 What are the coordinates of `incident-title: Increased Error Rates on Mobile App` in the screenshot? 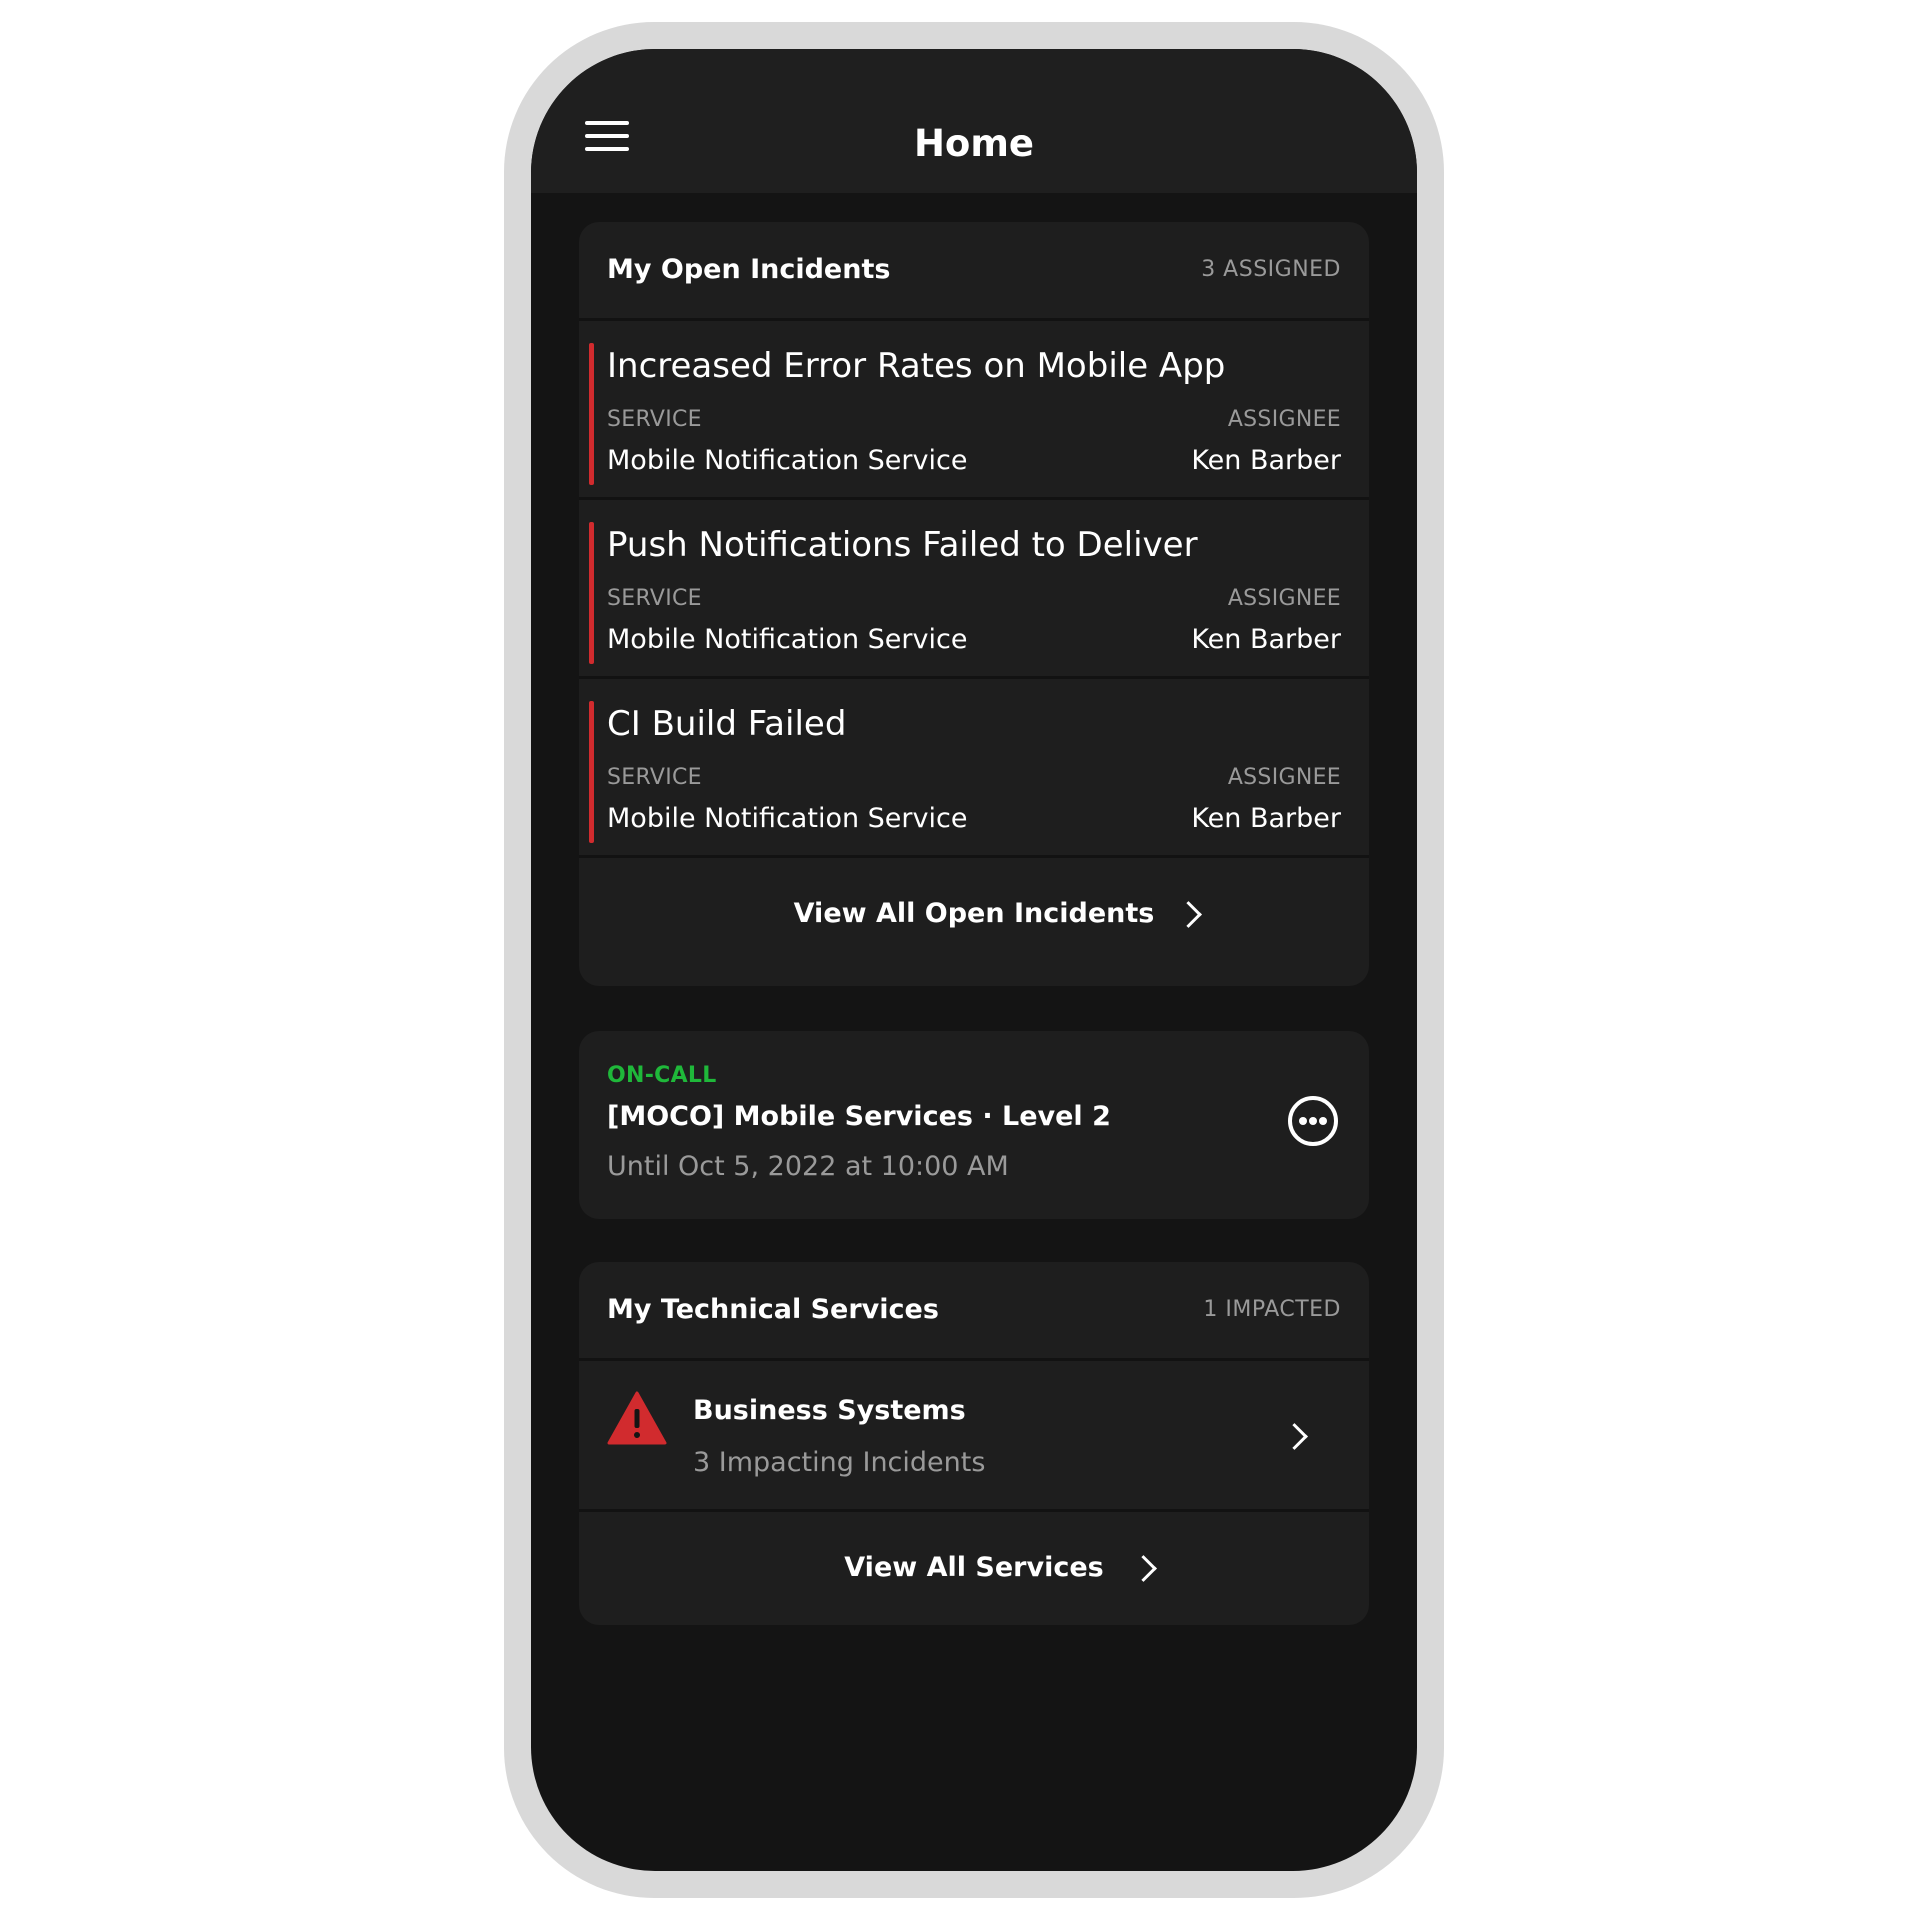 It's located at (916, 366).